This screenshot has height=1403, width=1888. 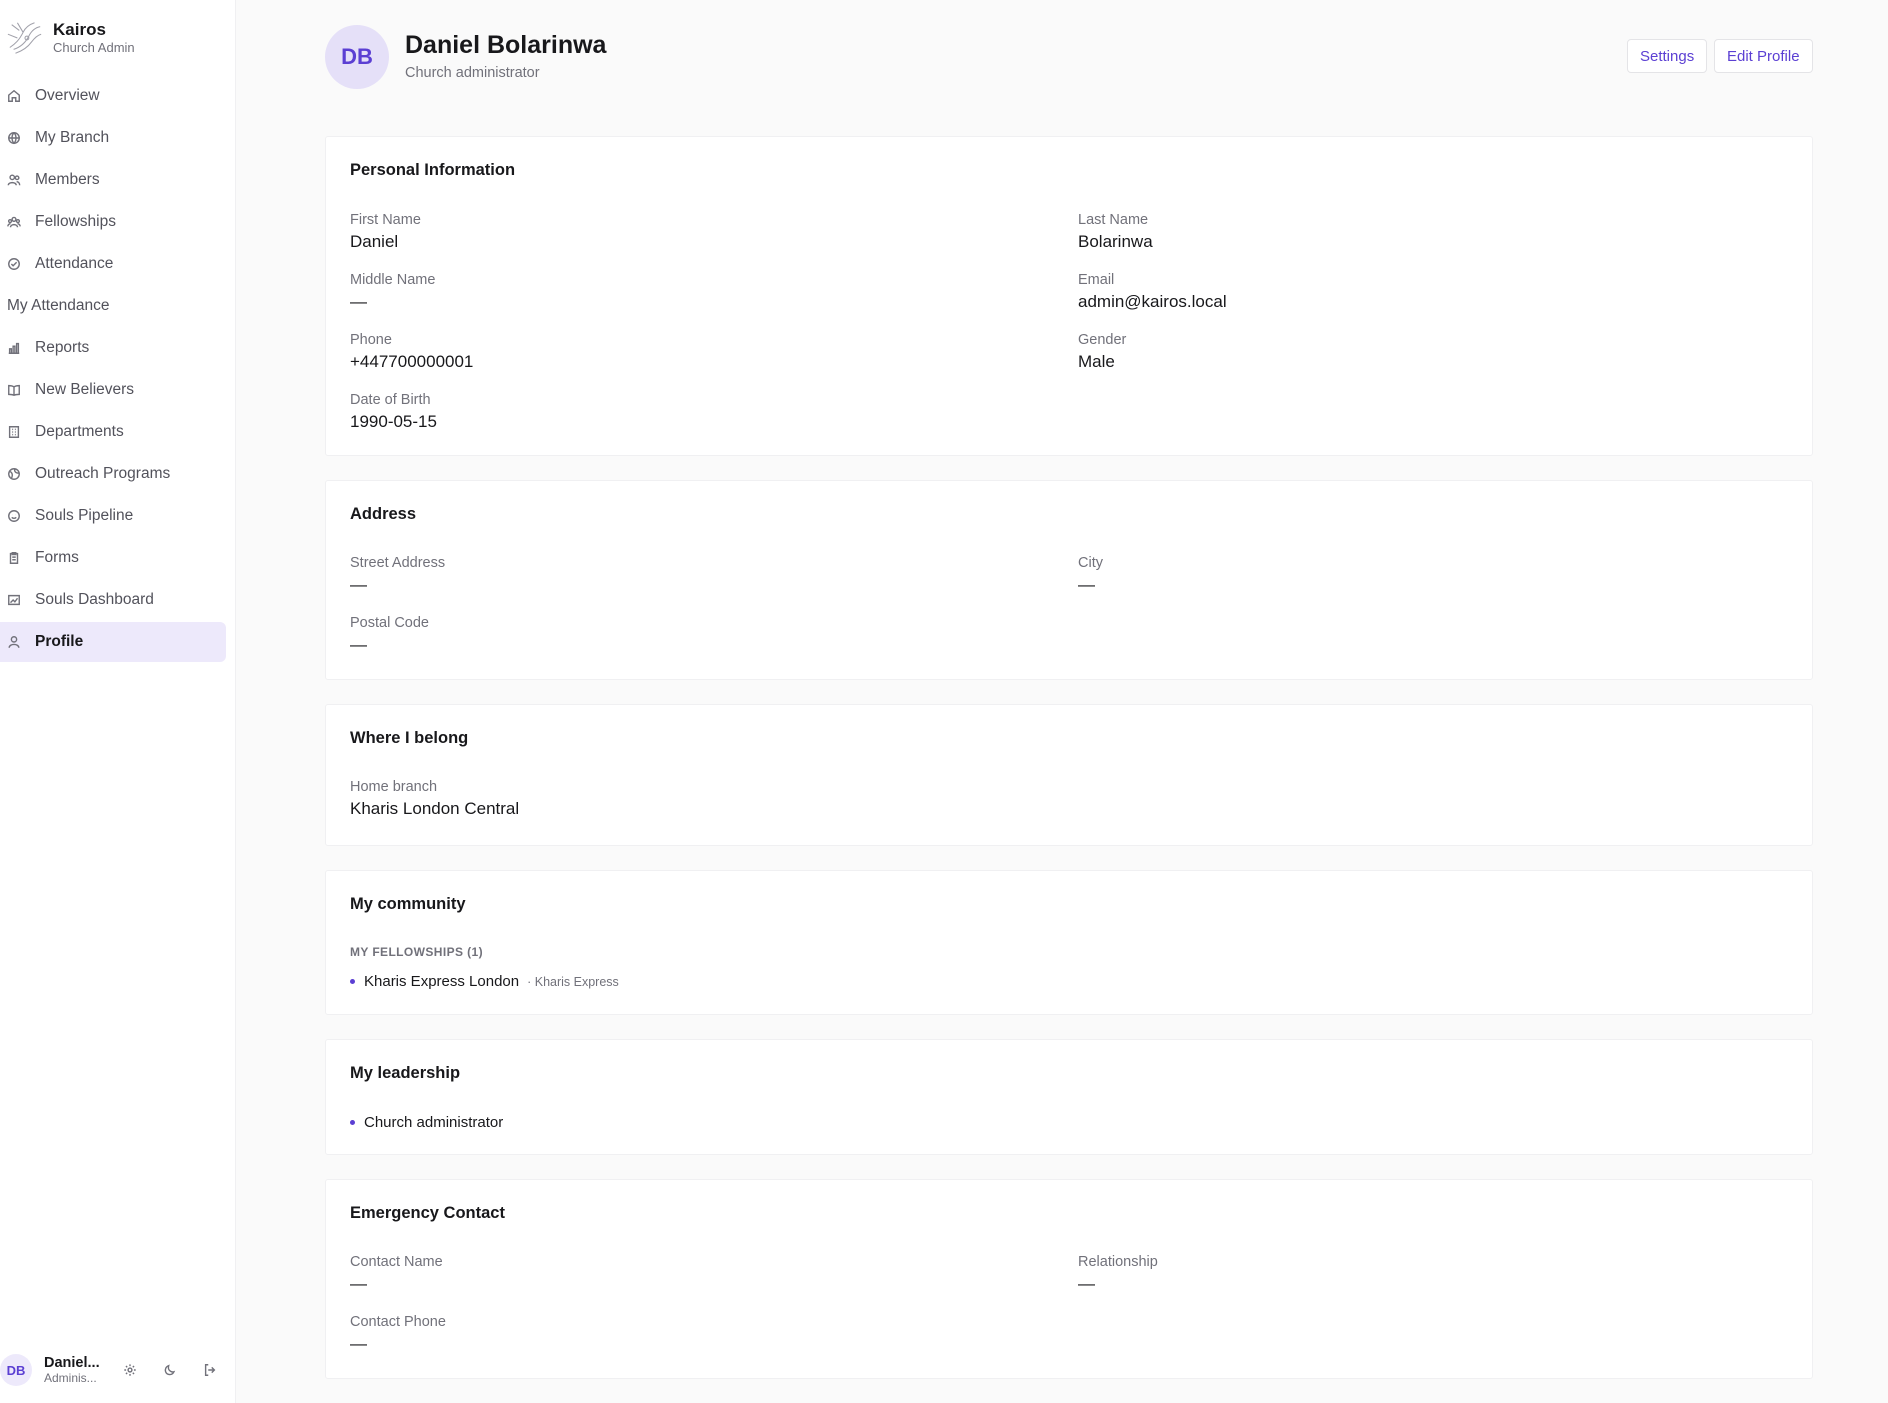 What do you see at coordinates (14, 138) in the screenshot?
I see `globe-icon` at bounding box center [14, 138].